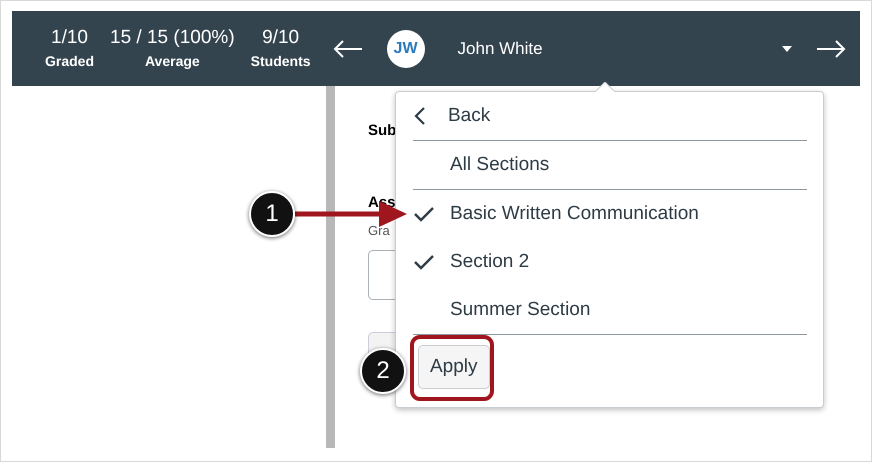 This screenshot has width=872, height=462. What do you see at coordinates (454, 367) in the screenshot?
I see `apply-button: Apply` at bounding box center [454, 367].